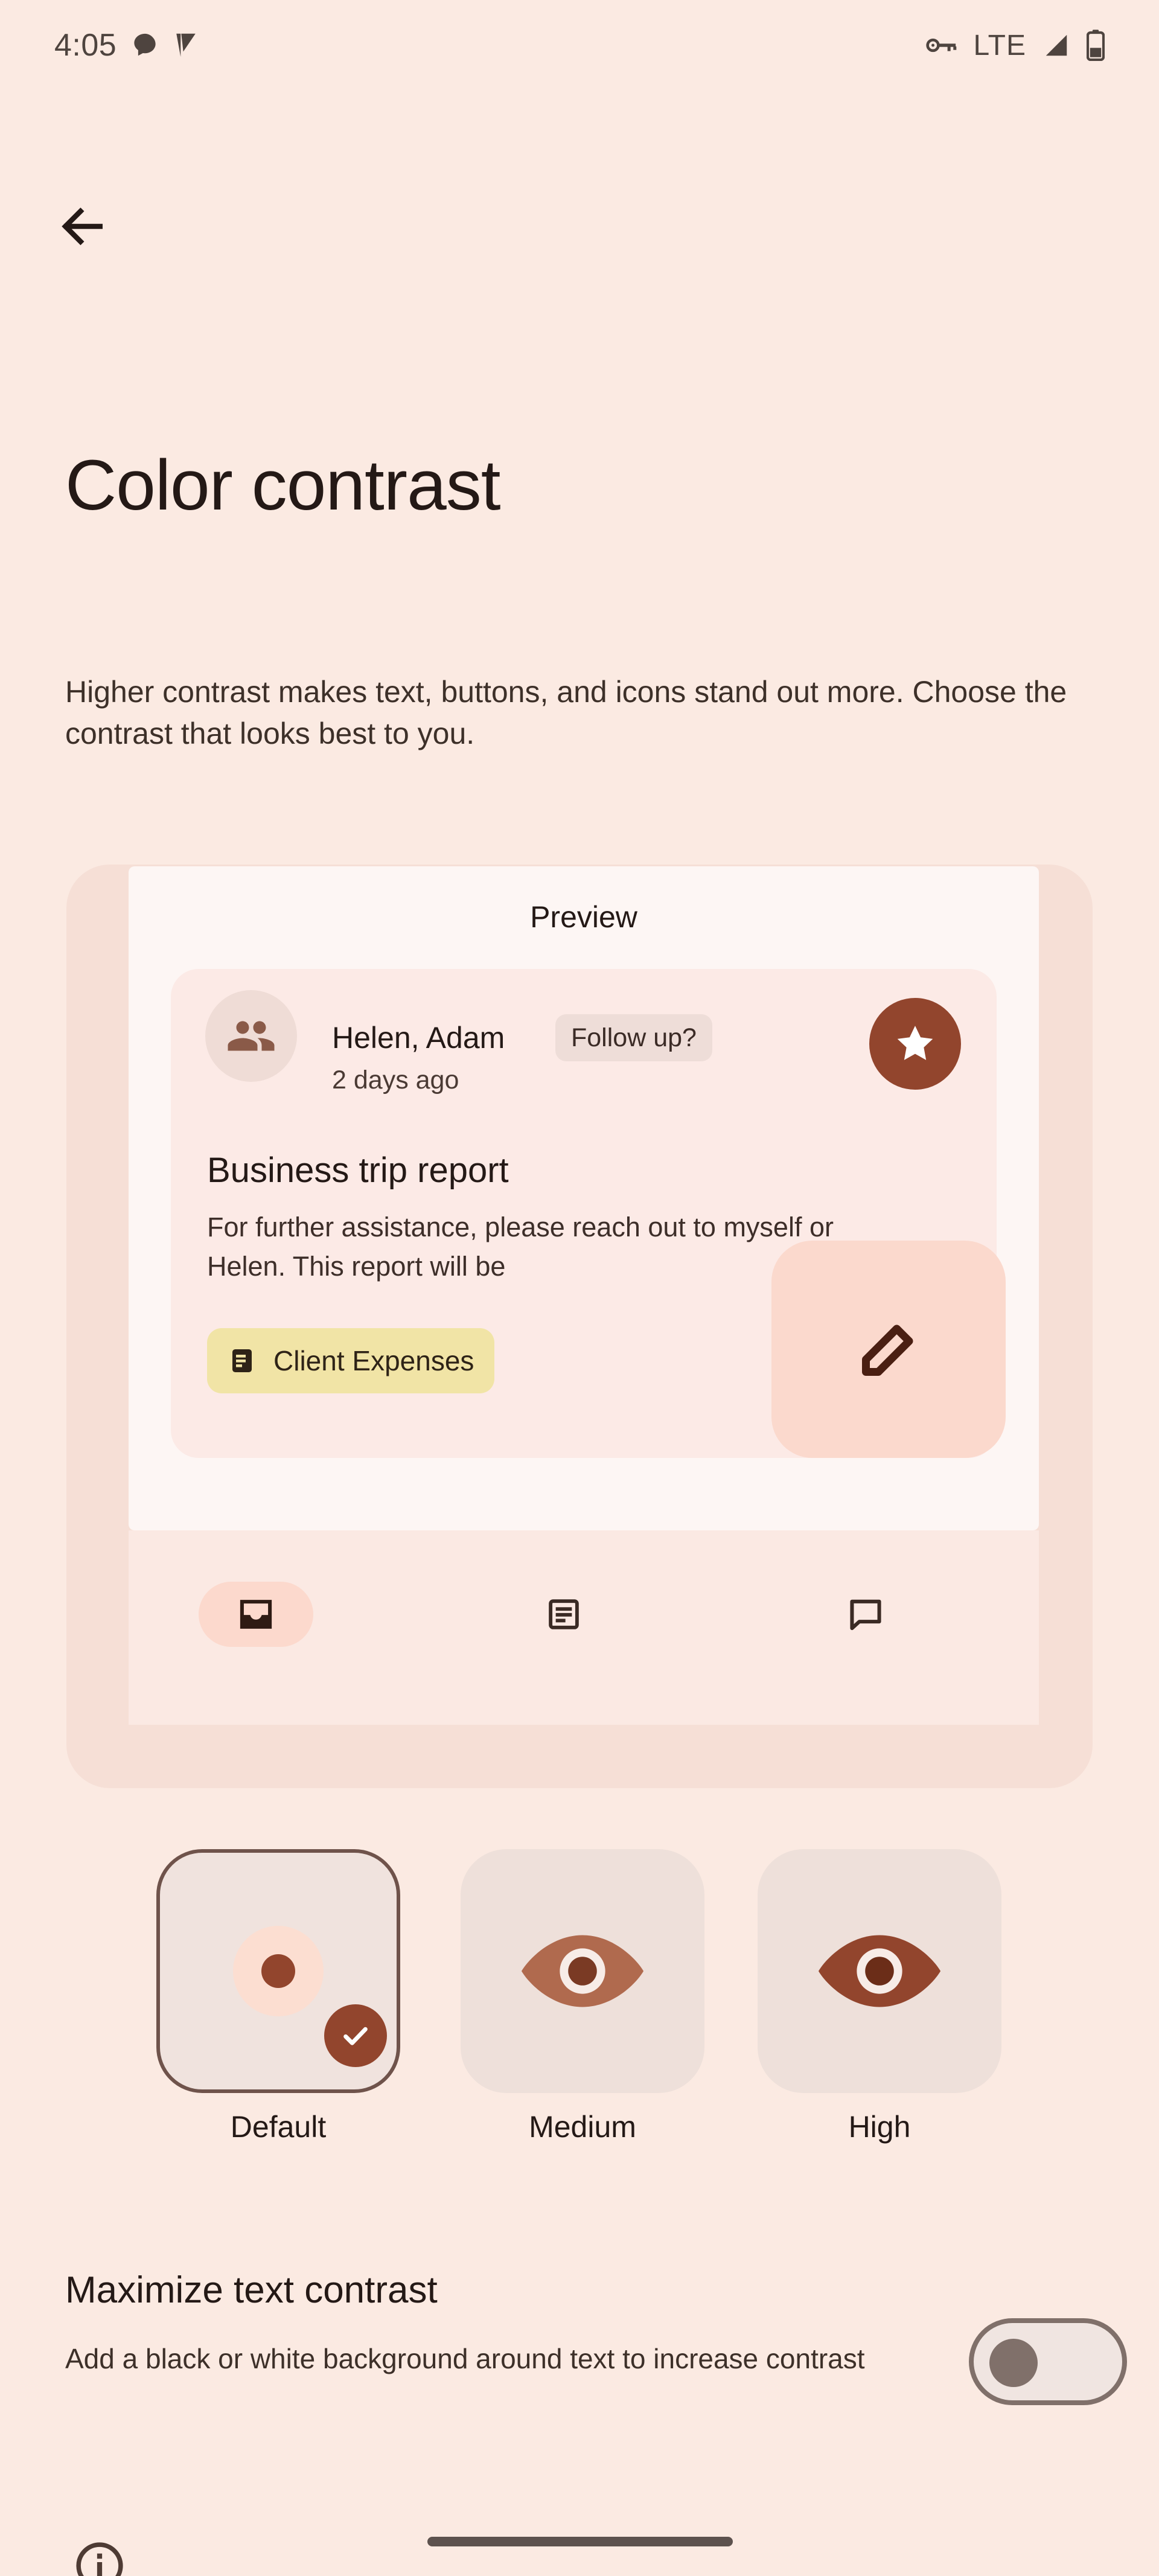  Describe the element at coordinates (85, 46) in the screenshot. I see `status-bar-clock: 4:05` at that location.